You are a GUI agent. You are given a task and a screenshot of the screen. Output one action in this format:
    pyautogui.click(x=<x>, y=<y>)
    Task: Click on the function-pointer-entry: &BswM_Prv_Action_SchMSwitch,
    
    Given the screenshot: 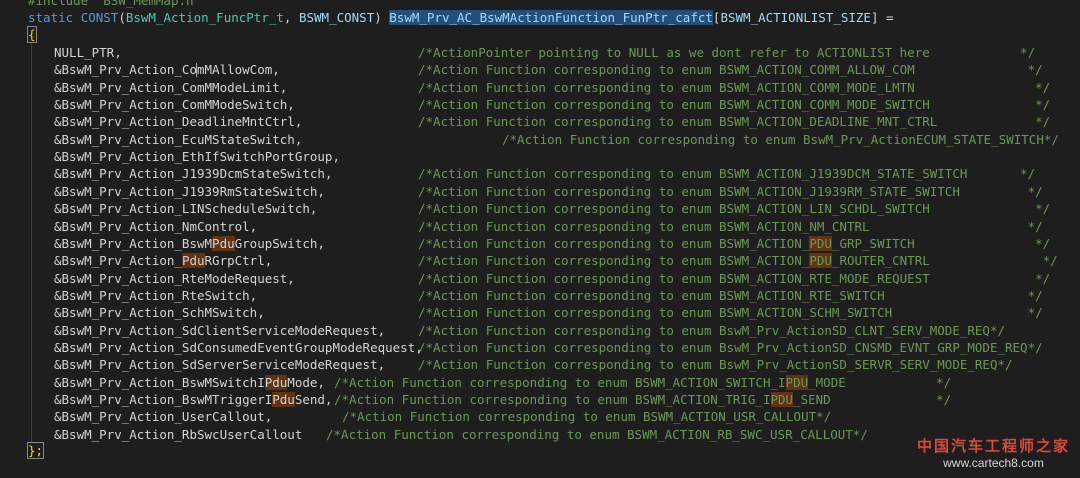 What is the action you would take?
    pyautogui.click(x=159, y=313)
    